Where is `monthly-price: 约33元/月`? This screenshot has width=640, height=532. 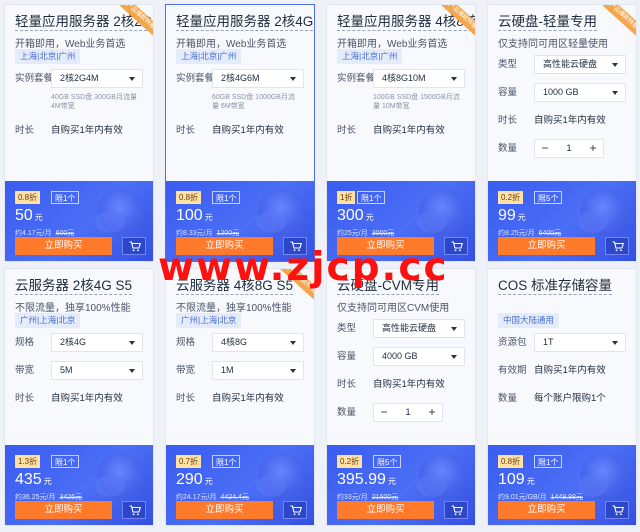
monthly-price: 约33元/月 is located at coordinates (352, 497).